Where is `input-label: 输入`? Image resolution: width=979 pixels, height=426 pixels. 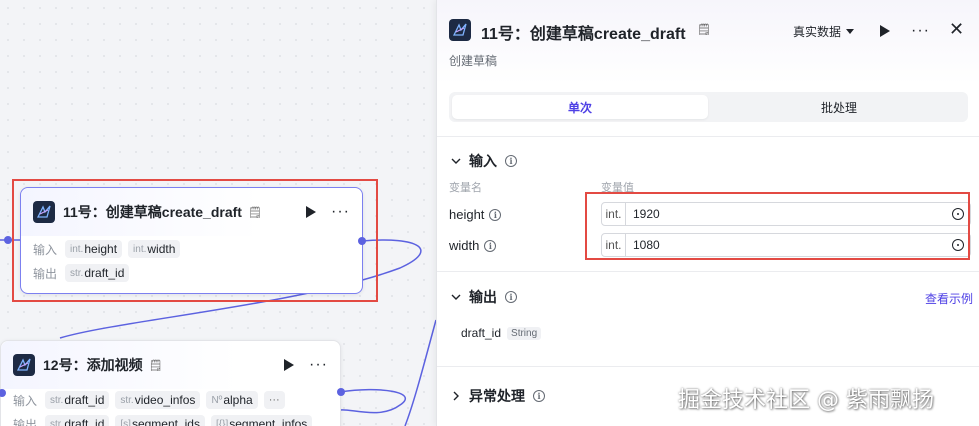
input-label: 输入 is located at coordinates (25, 400).